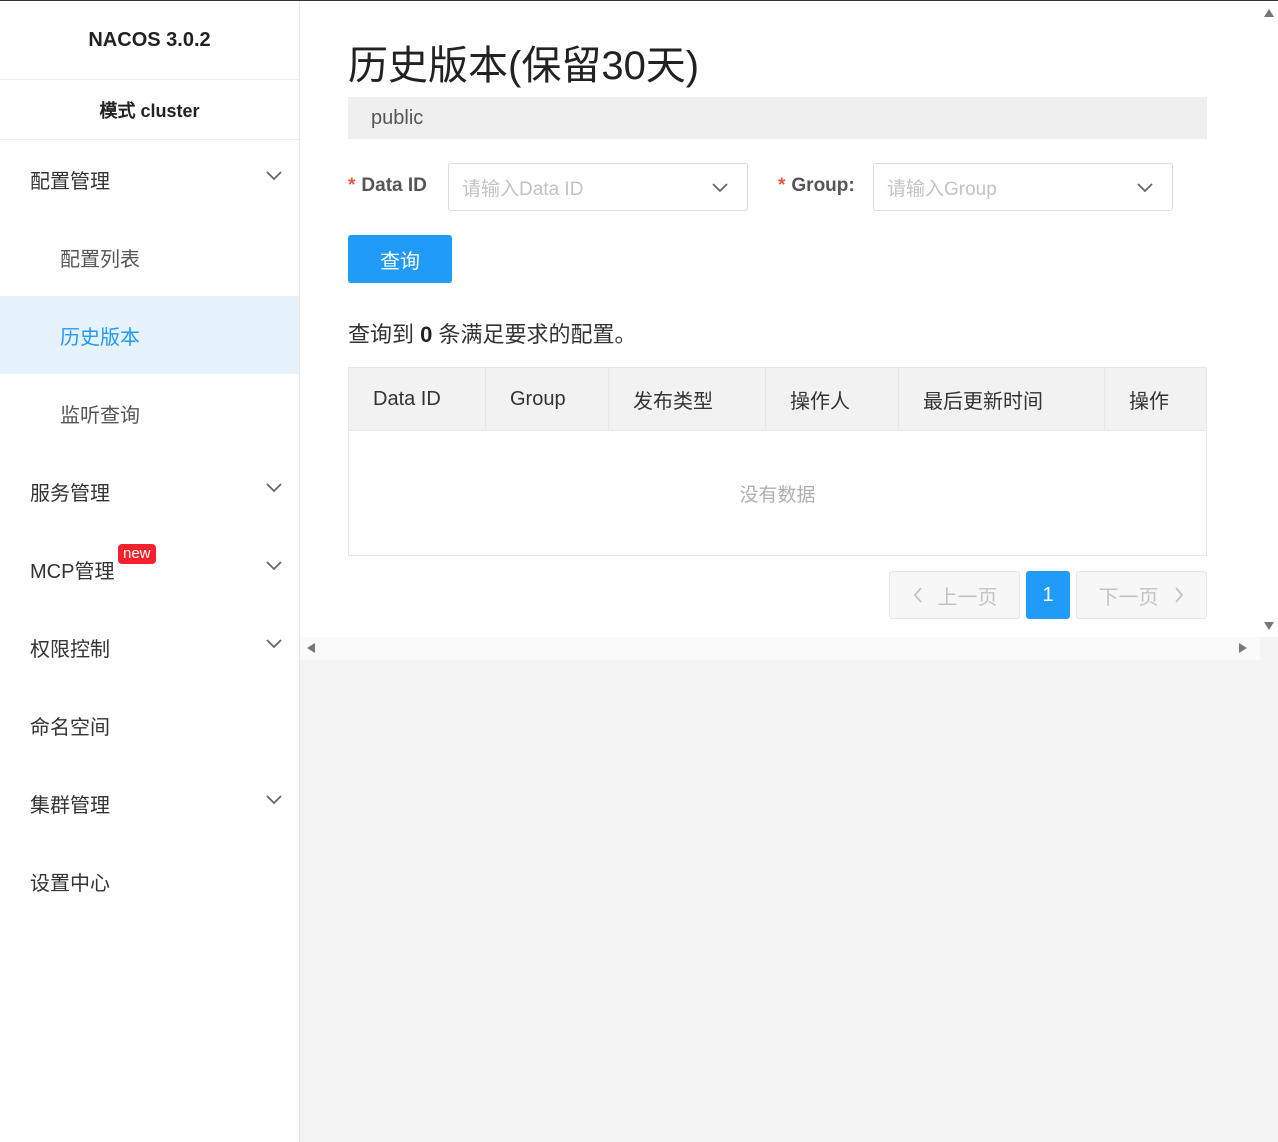 Image resolution: width=1278 pixels, height=1142 pixels. Describe the element at coordinates (149, 647) in the screenshot. I see `sidebar-item-access-control: 权限控制` at that location.